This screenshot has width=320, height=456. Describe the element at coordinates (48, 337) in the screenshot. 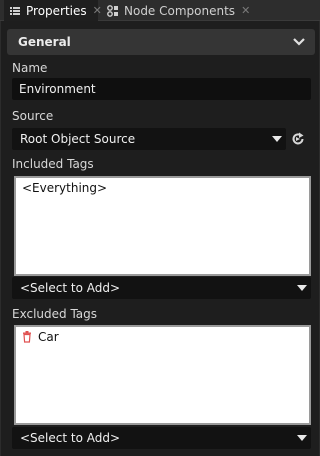

I see `excluded-tag-label: Car` at that location.